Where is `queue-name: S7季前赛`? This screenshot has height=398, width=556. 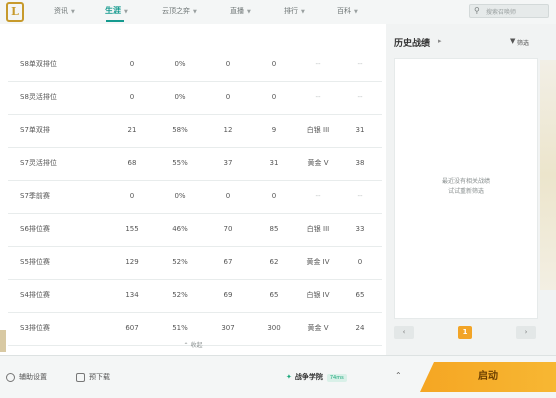 queue-name: S7季前赛 is located at coordinates (35, 196).